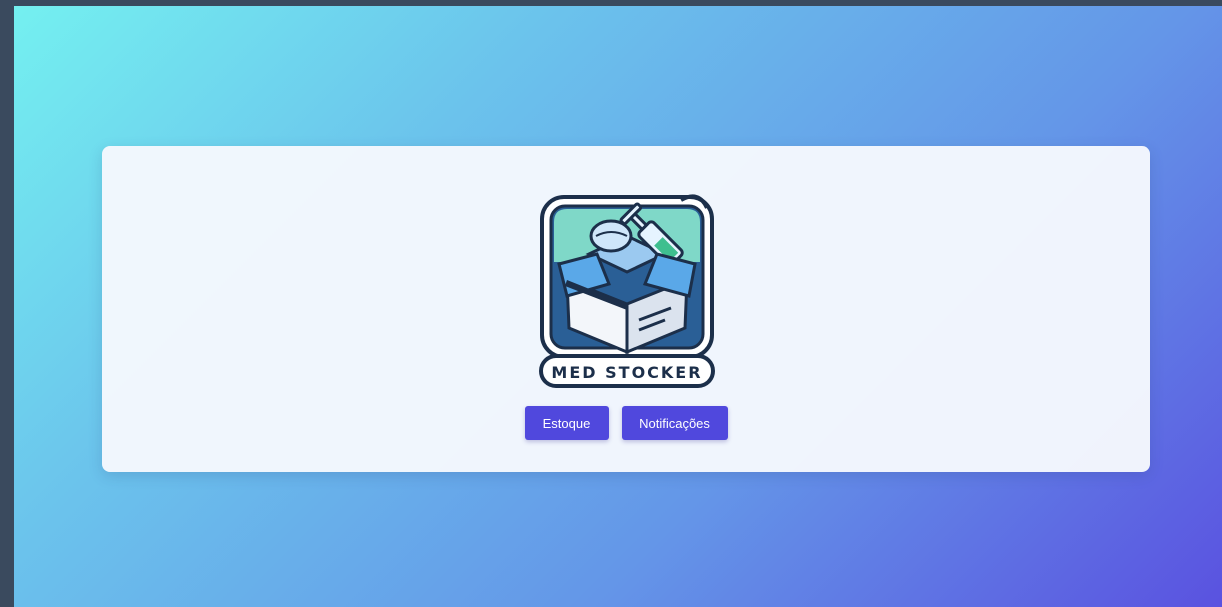 This screenshot has height=607, width=1222. I want to click on action-buttons: Estoque Notificações, so click(626, 423).